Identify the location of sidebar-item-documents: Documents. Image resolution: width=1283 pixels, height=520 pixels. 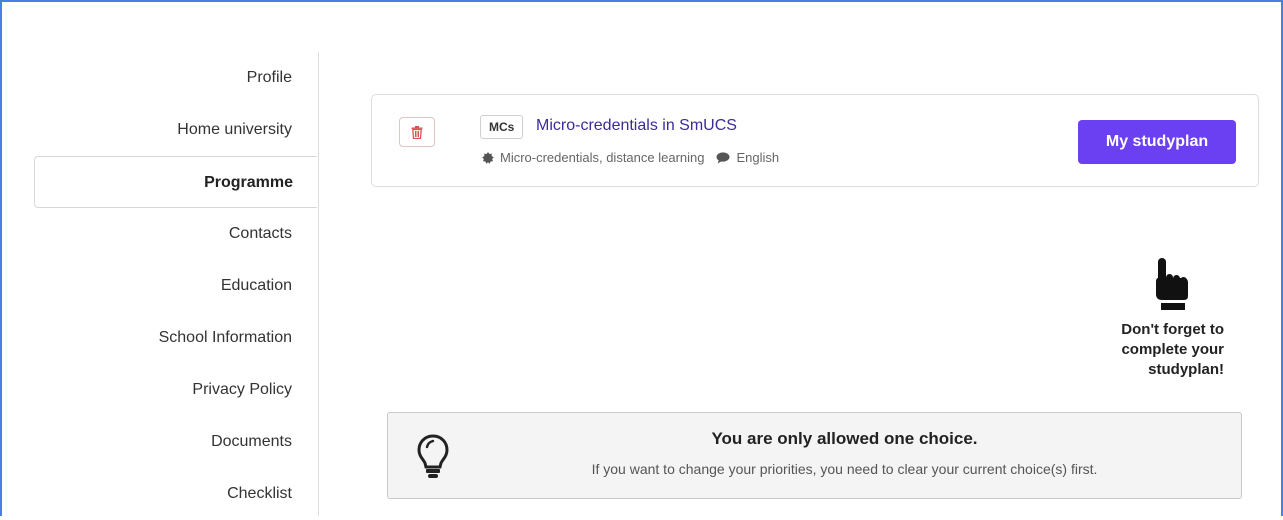
(146, 442).